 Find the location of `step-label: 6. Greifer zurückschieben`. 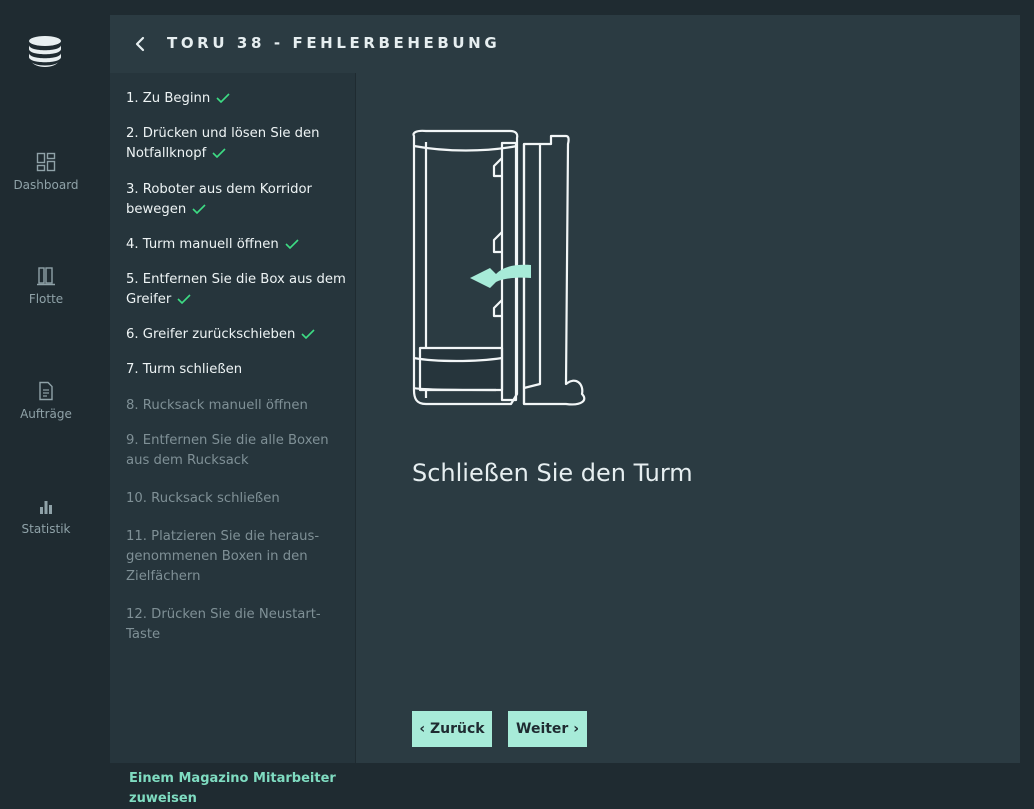

step-label: 6. Greifer zurückschieben is located at coordinates (211, 334).